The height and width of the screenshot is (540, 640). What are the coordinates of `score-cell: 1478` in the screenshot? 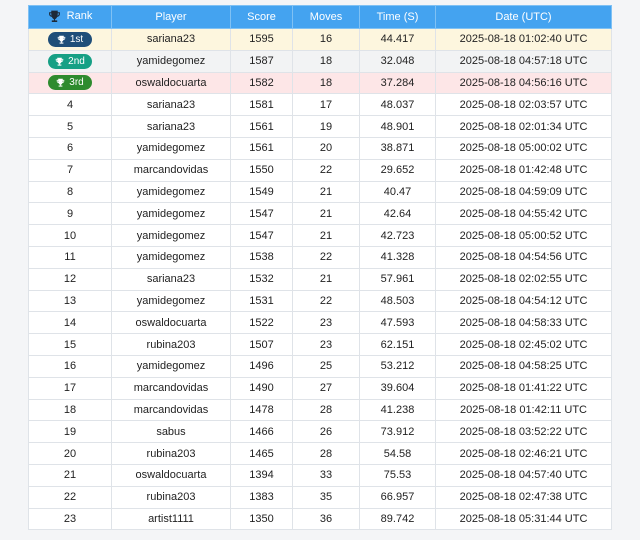 It's located at (261, 410).